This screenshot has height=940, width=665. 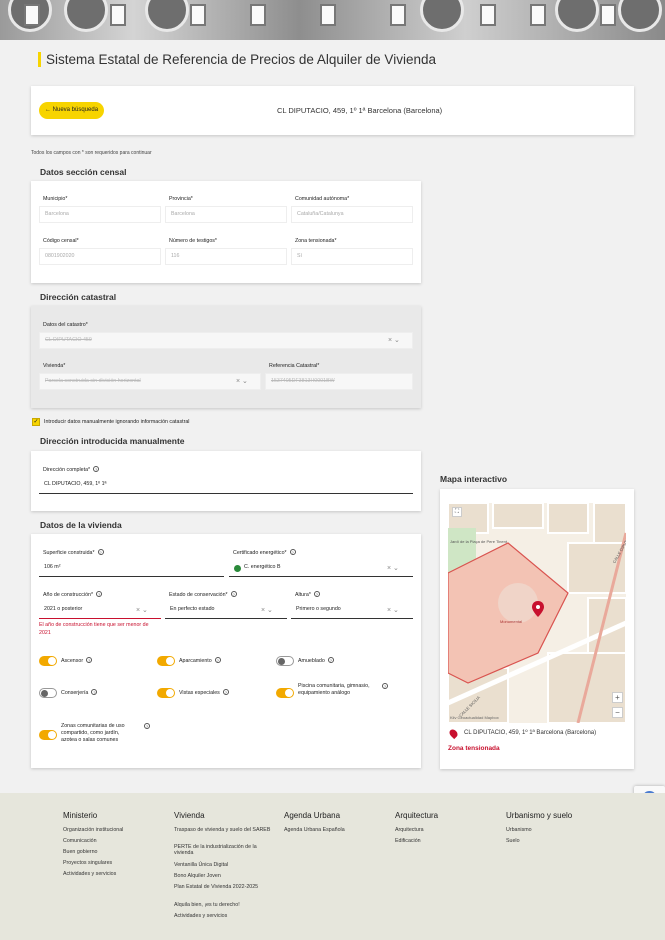 I want to click on superficie-label: Superficie construida*?, so click(x=73, y=552).